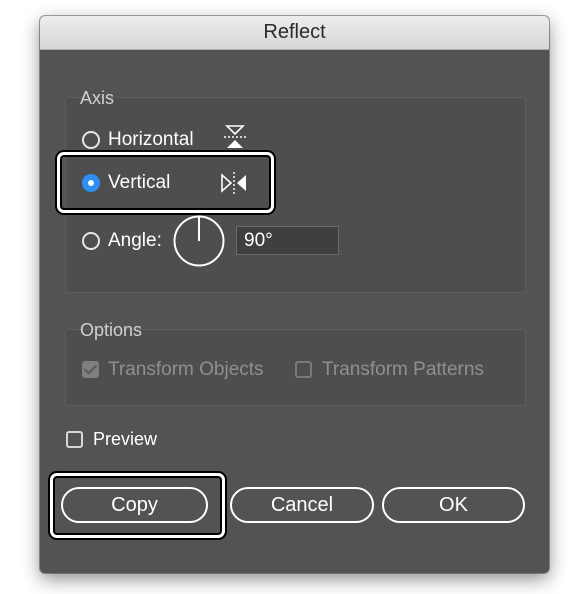 This screenshot has width=588, height=594. Describe the element at coordinates (235, 136) in the screenshot. I see `reflect-horizontal-icon` at that location.